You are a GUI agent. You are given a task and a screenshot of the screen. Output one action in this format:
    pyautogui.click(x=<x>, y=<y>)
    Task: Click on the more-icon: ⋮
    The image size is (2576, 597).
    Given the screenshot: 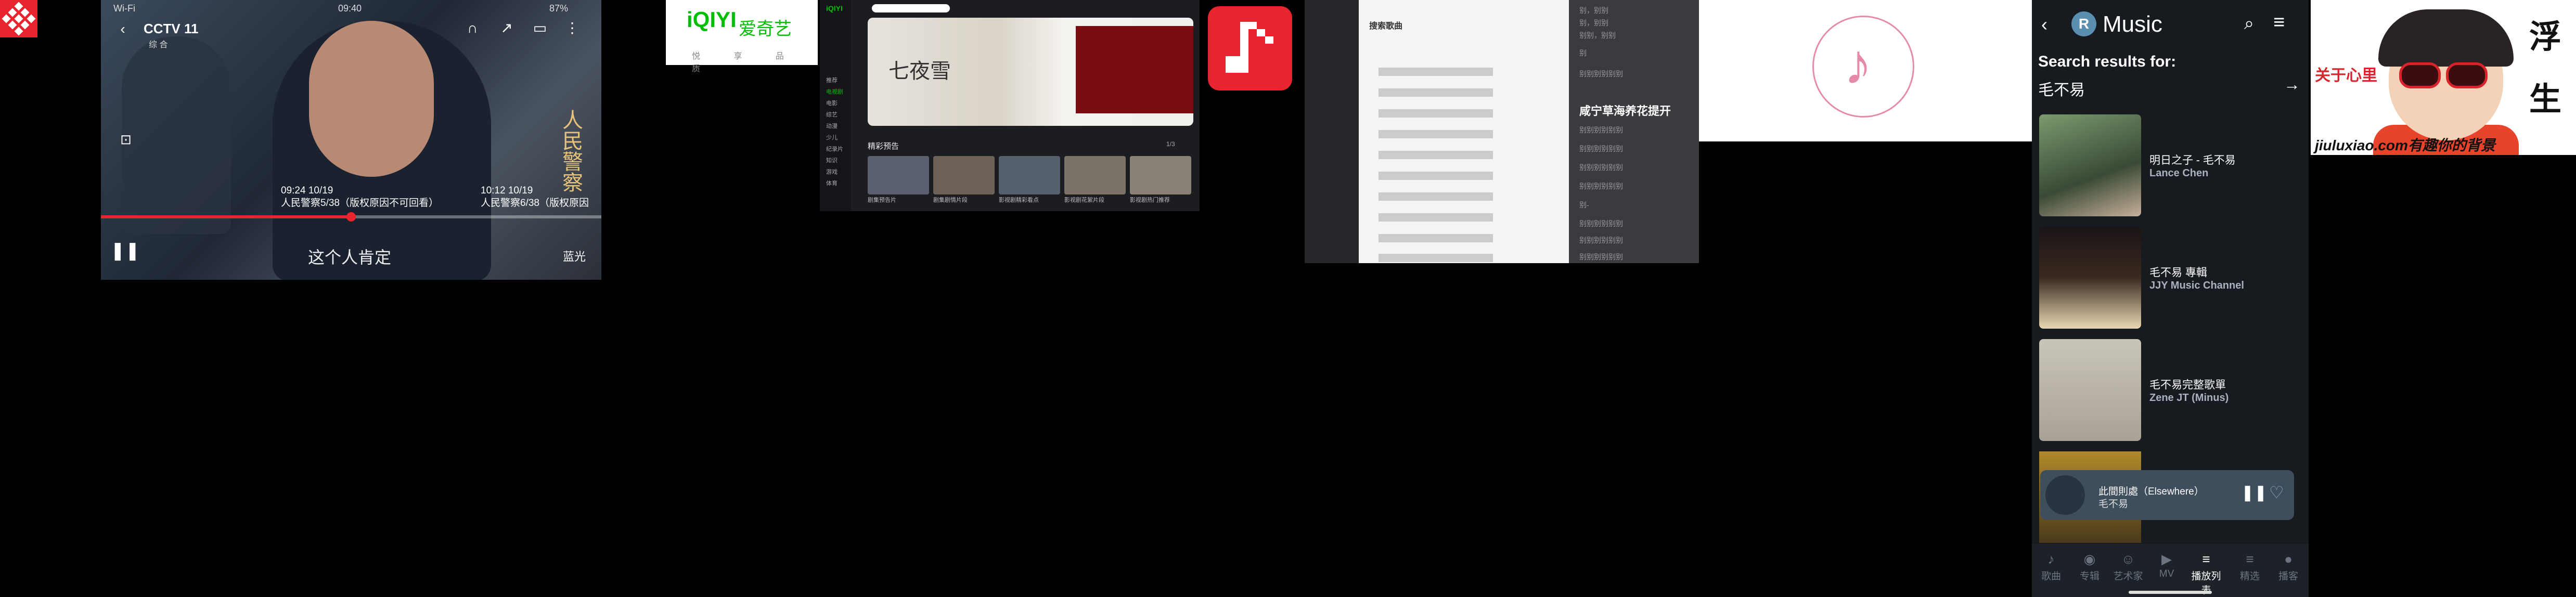 What is the action you would take?
    pyautogui.click(x=572, y=28)
    